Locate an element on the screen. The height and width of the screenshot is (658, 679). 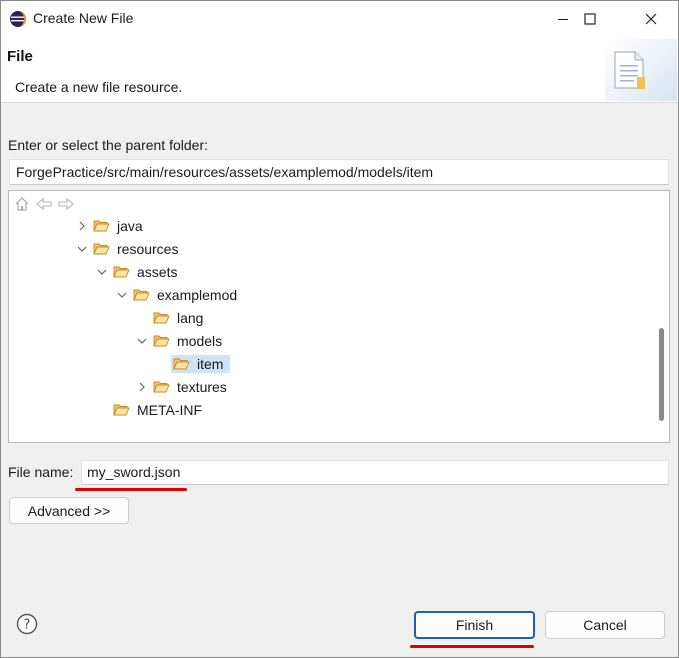
tree-item-examplemod: examplemod is located at coordinates (177, 295).